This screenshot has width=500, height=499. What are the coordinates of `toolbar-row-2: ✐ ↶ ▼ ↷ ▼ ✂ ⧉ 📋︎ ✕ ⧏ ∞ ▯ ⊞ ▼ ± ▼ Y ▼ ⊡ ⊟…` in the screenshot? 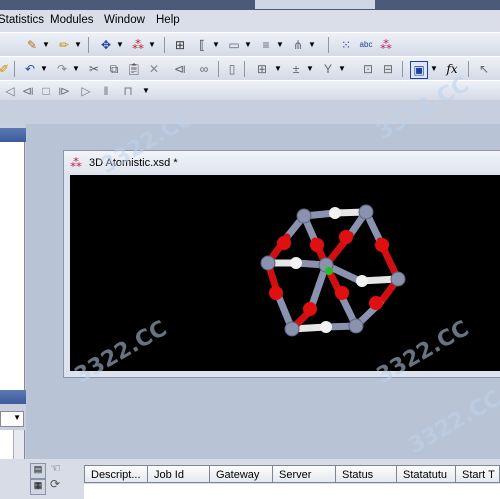 It's located at (250, 69).